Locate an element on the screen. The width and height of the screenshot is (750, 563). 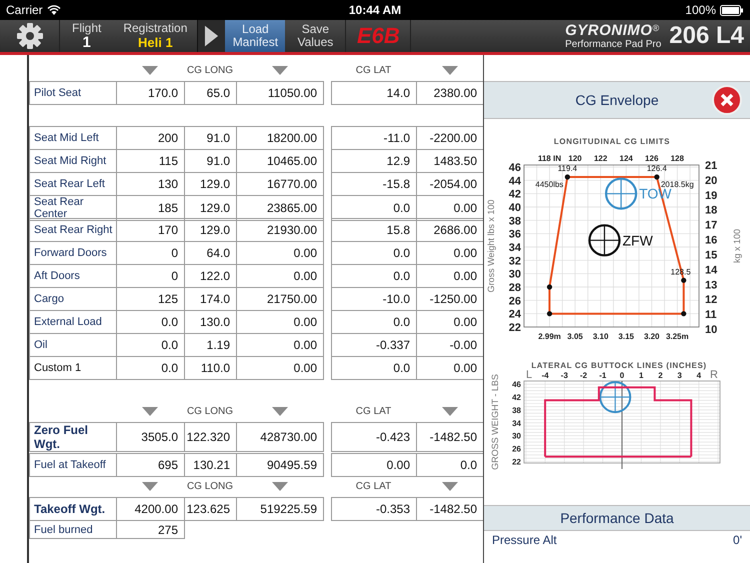
tick-label: 15 is located at coordinates (711, 255).